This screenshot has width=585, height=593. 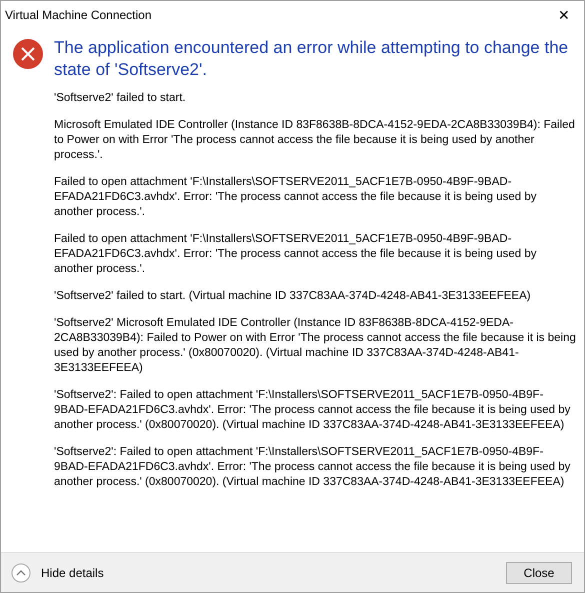 What do you see at coordinates (78, 15) in the screenshot?
I see `window-title: Virtual Machine Connection` at bounding box center [78, 15].